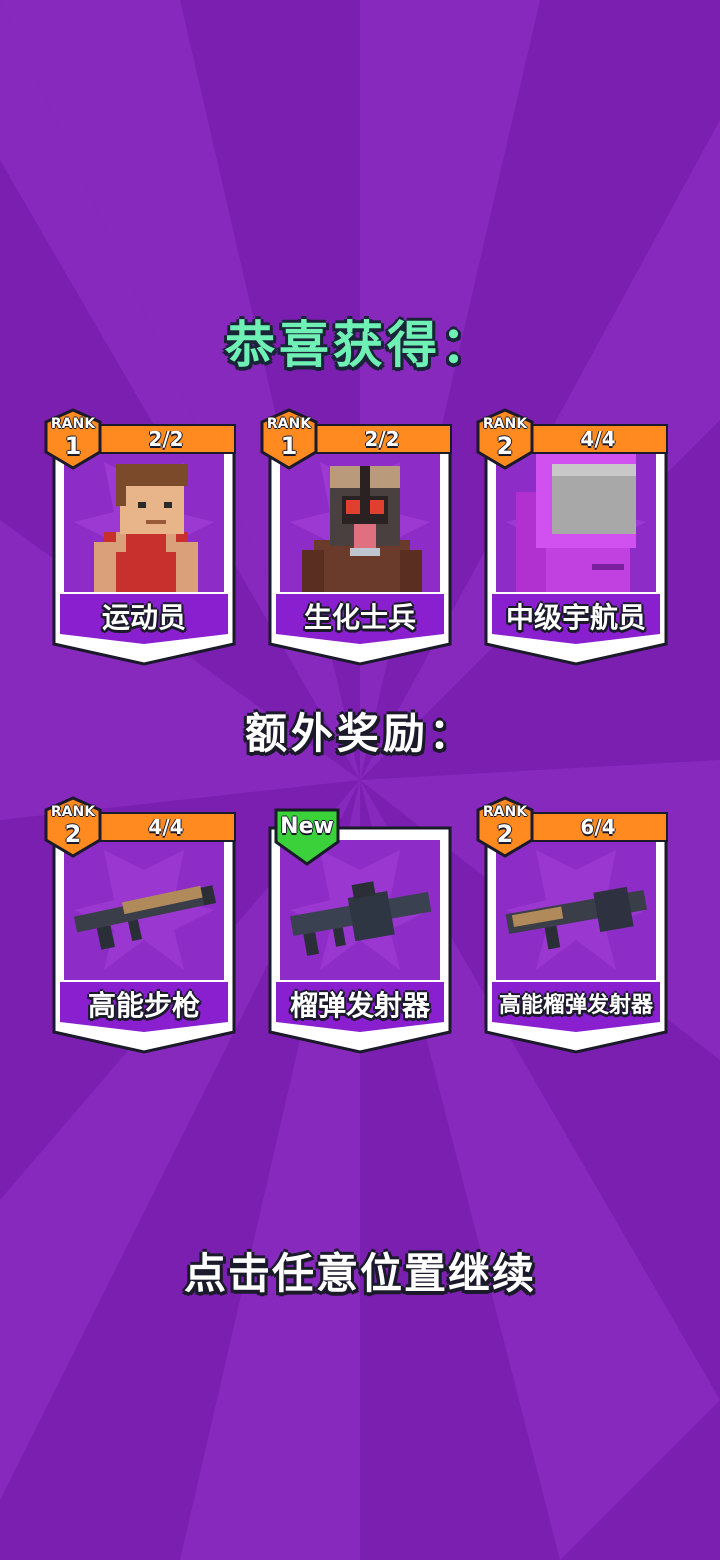  I want to click on reward-card-rifle: 4/4 RANK 2 高能步枪, so click(140, 925).